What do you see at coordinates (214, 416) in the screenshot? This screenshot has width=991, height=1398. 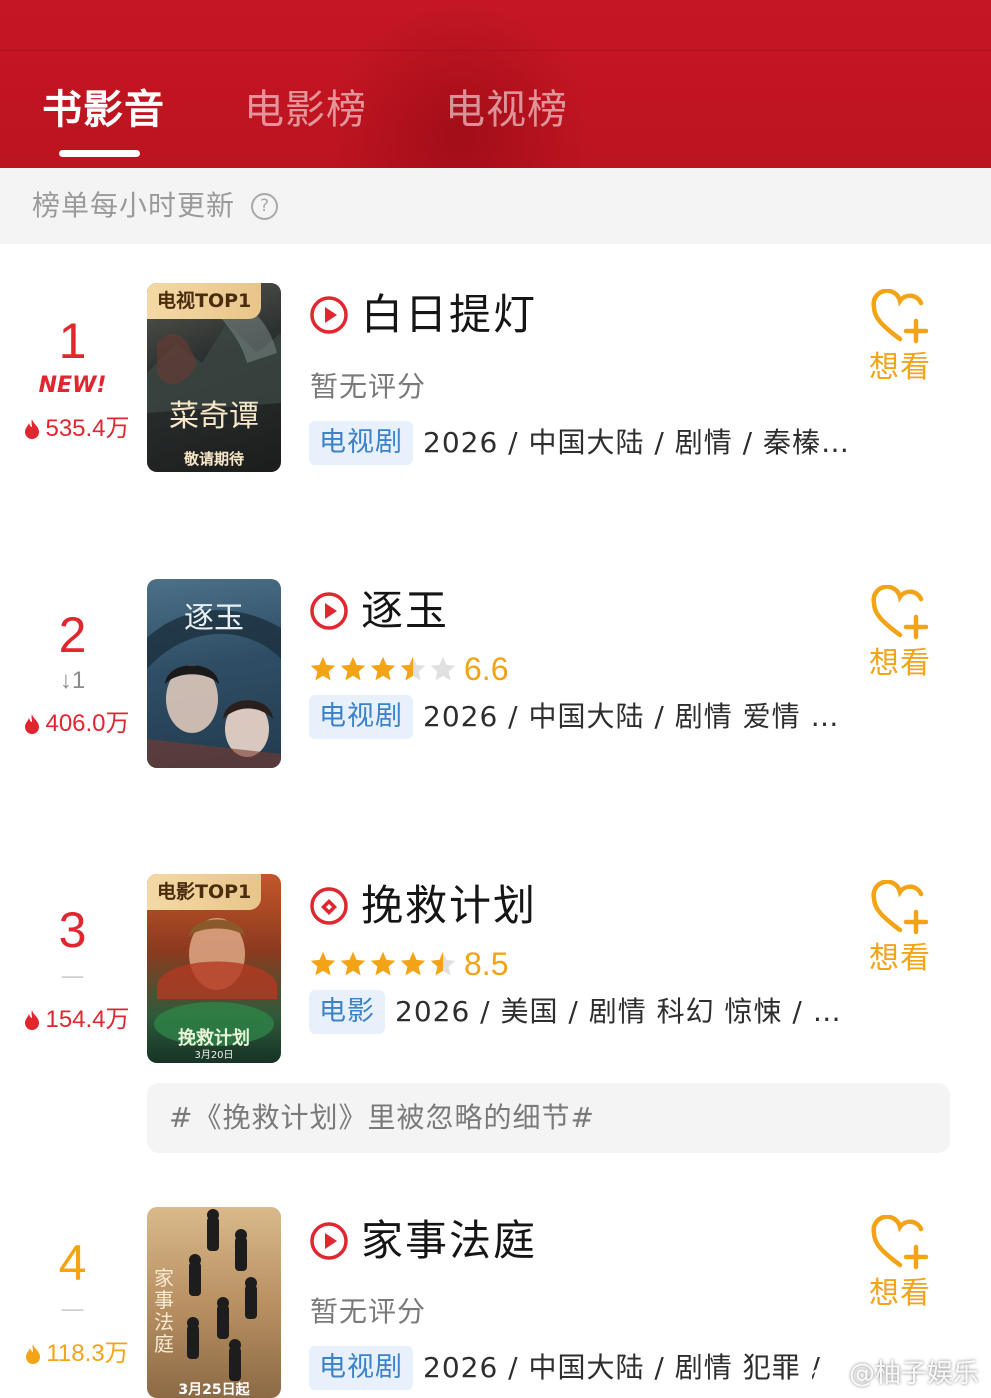 I see `poster-title-art: 菜奇谭` at bounding box center [214, 416].